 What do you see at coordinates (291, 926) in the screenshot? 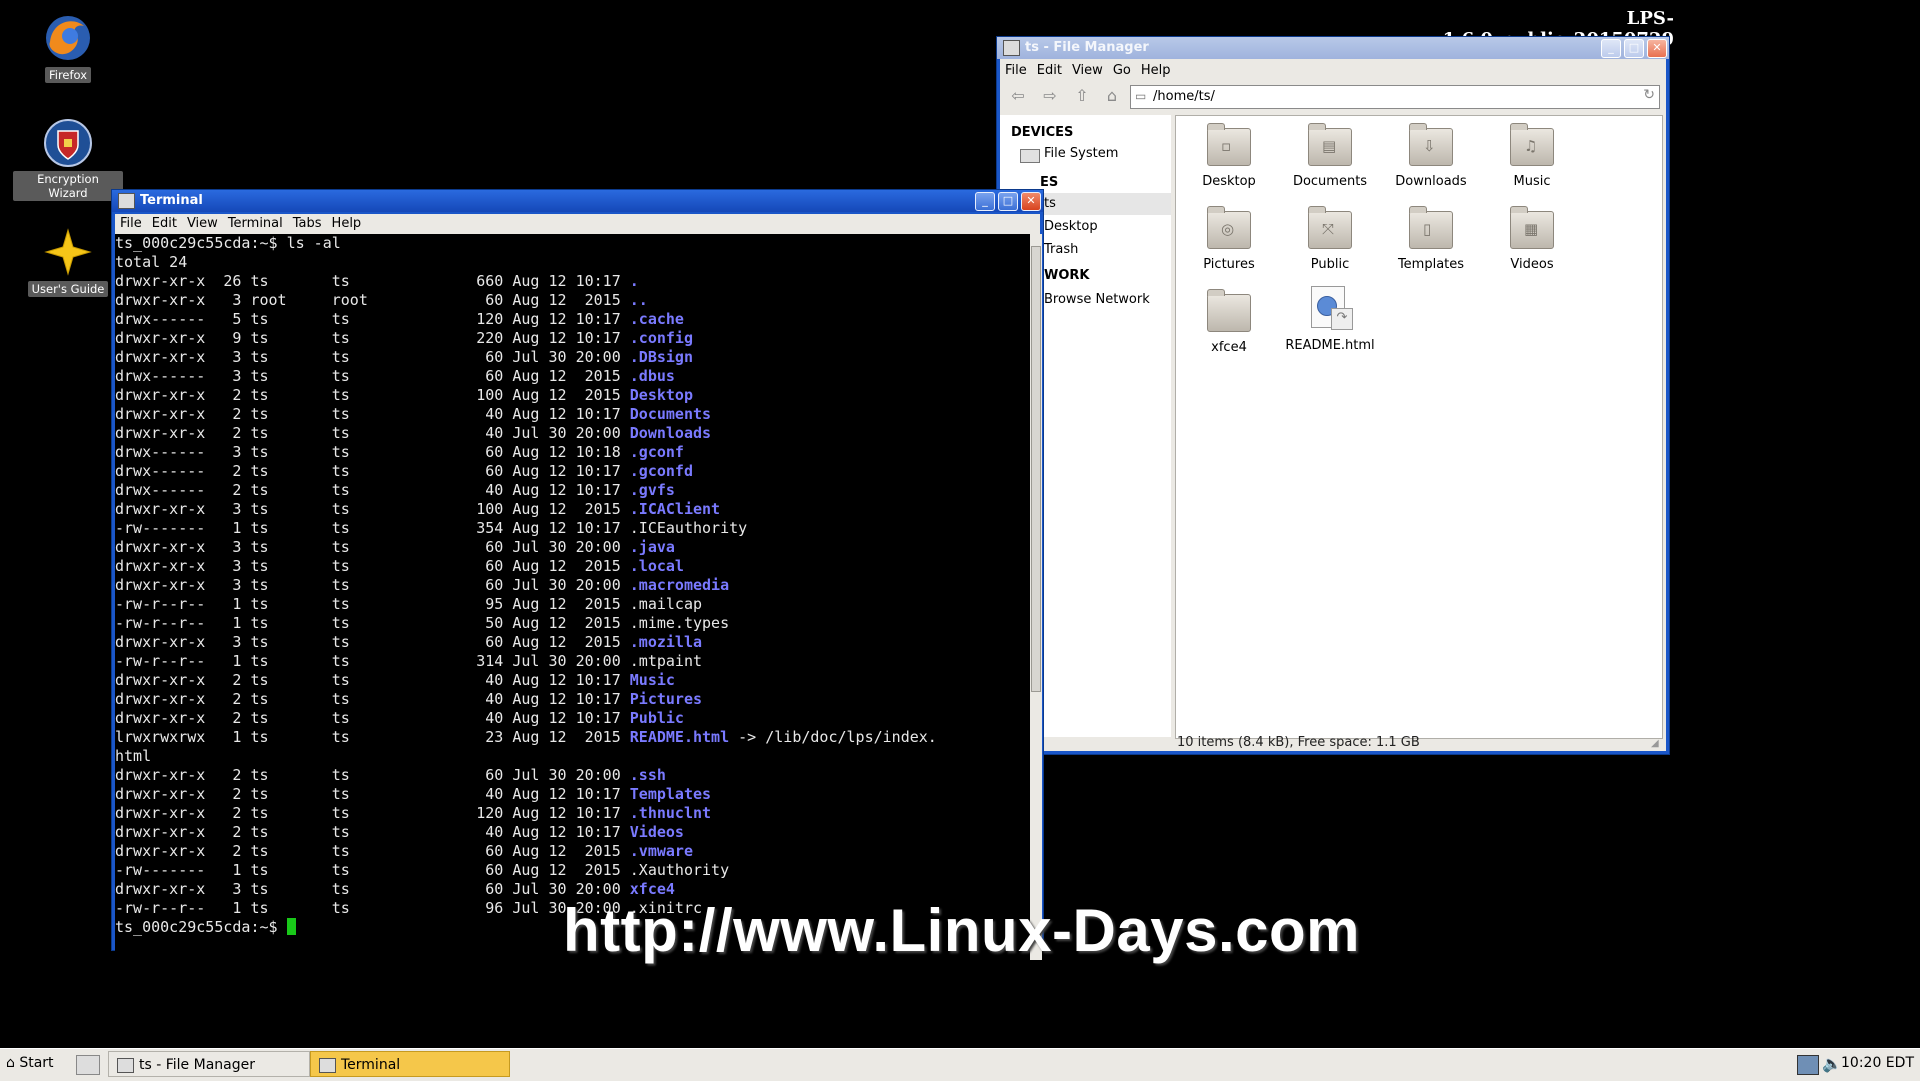
I see `text-cursor` at bounding box center [291, 926].